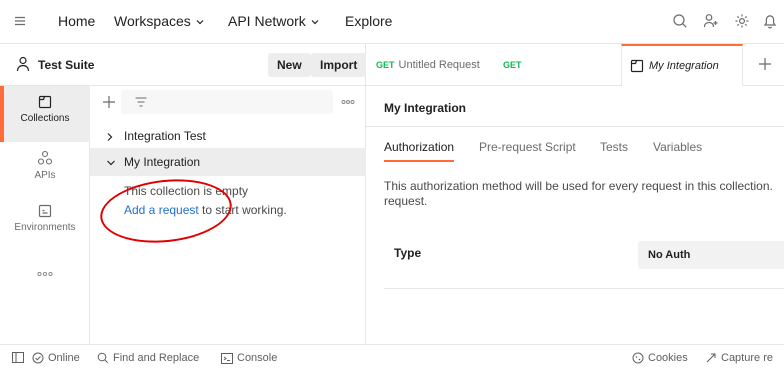  I want to click on new-button: New, so click(289, 65).